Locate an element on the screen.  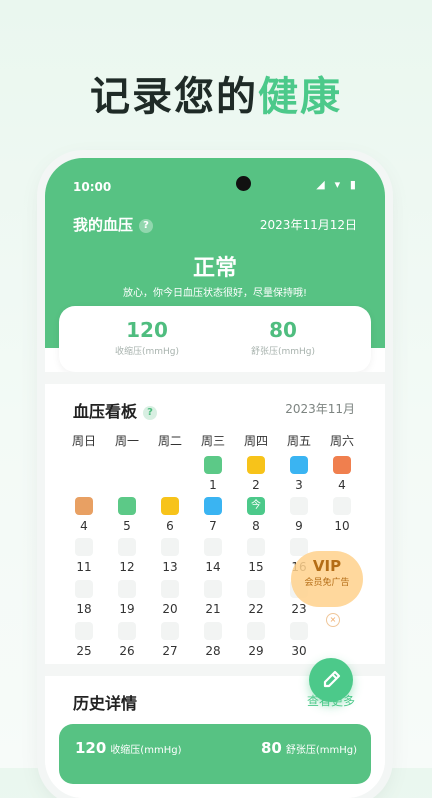
vip-label: VIP is located at coordinates (327, 566).